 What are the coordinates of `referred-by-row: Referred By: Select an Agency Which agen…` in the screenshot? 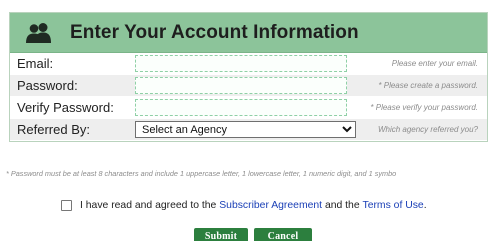 It's located at (248, 130).